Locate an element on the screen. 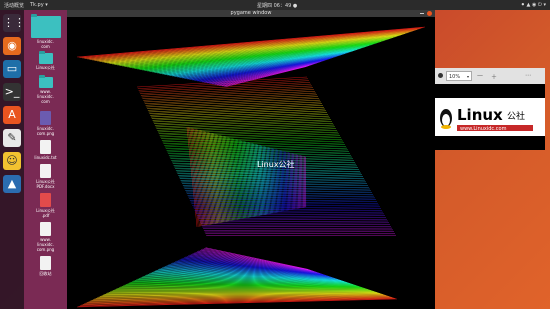  linux-logo: Linux 公社 www.Linuxidc.com is located at coordinates (486, 119).